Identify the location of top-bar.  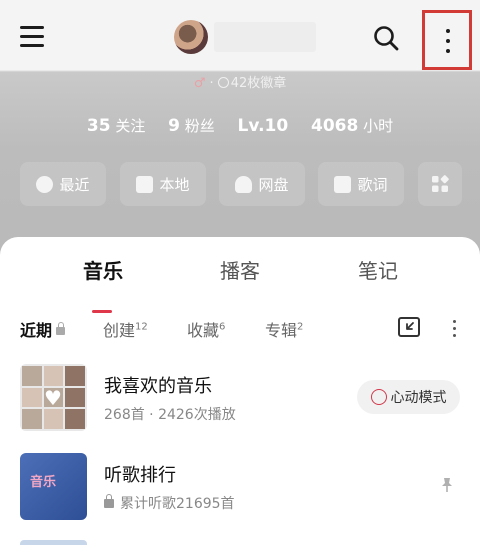
(240, 36).